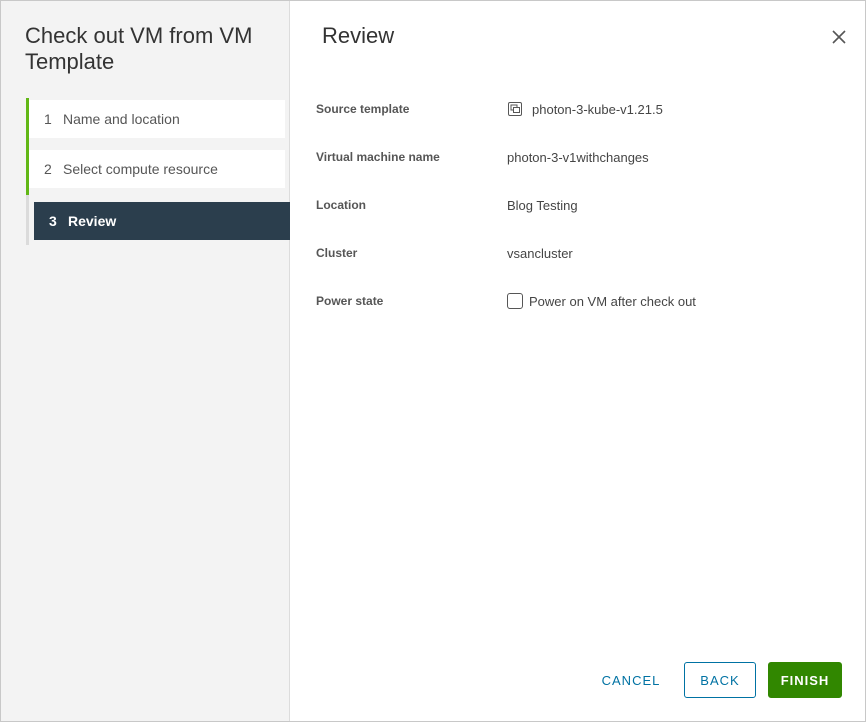  I want to click on step-label: Select compute resource, so click(140, 169).